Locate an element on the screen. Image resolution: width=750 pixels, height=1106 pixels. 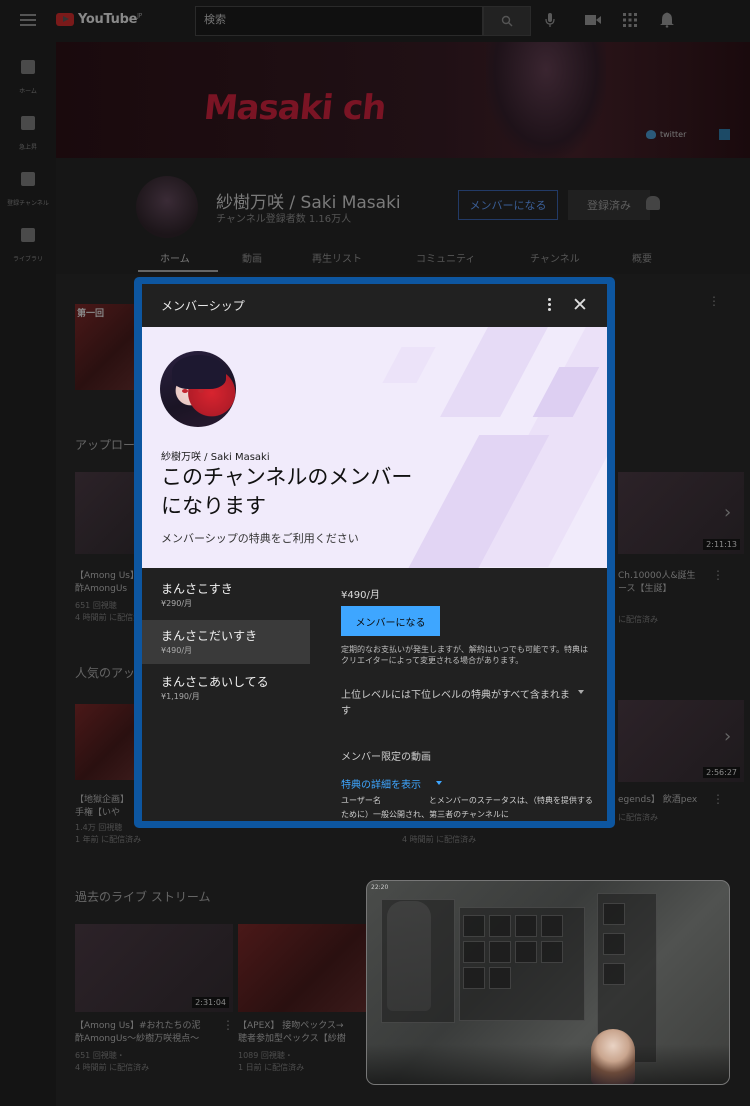
video-duration: 2:11:13 is located at coordinates (721, 544).